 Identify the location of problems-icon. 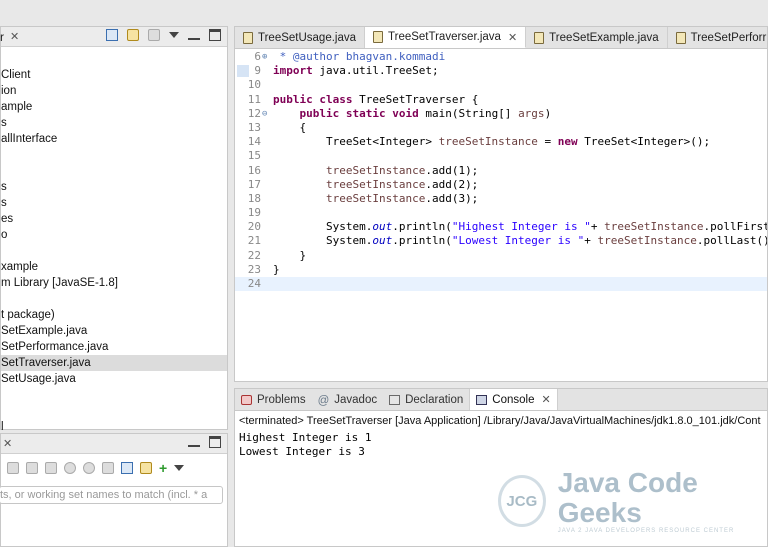
(246, 399).